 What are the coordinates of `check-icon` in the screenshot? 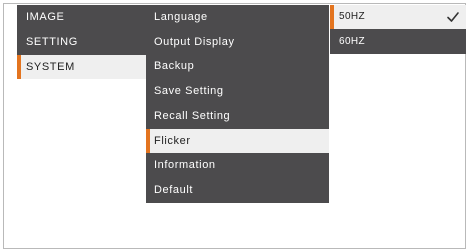 It's located at (453, 17).